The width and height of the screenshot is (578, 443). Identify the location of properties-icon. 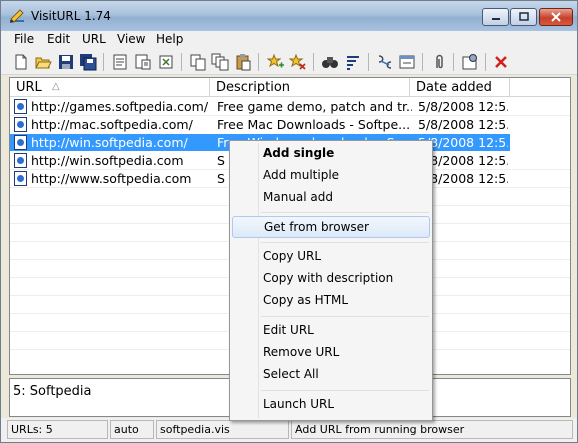
(120, 62).